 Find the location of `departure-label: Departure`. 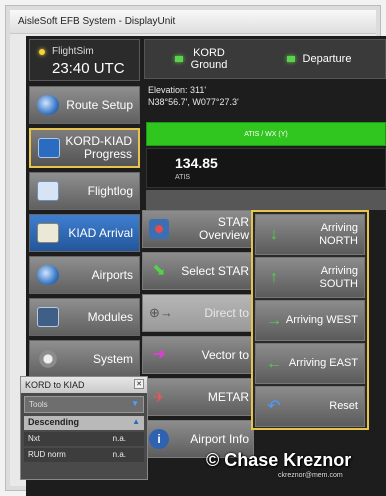

departure-label: Departure is located at coordinates (327, 59).